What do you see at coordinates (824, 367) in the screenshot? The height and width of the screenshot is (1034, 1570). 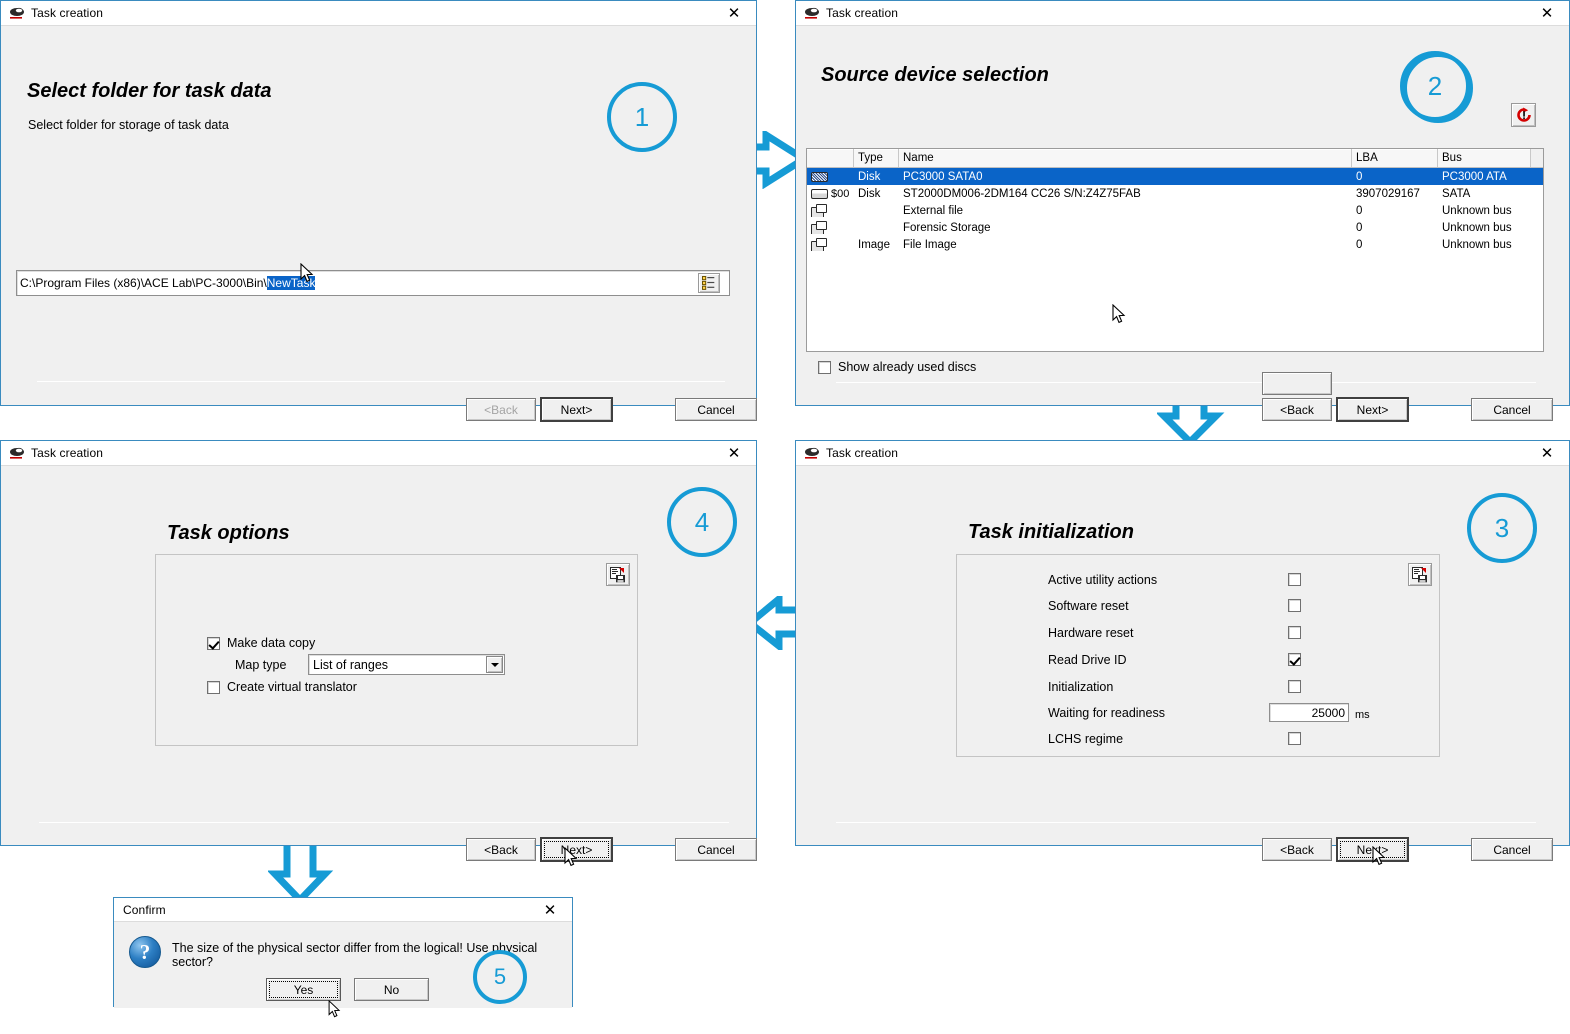 I see `show-used-discs-checkbox` at bounding box center [824, 367].